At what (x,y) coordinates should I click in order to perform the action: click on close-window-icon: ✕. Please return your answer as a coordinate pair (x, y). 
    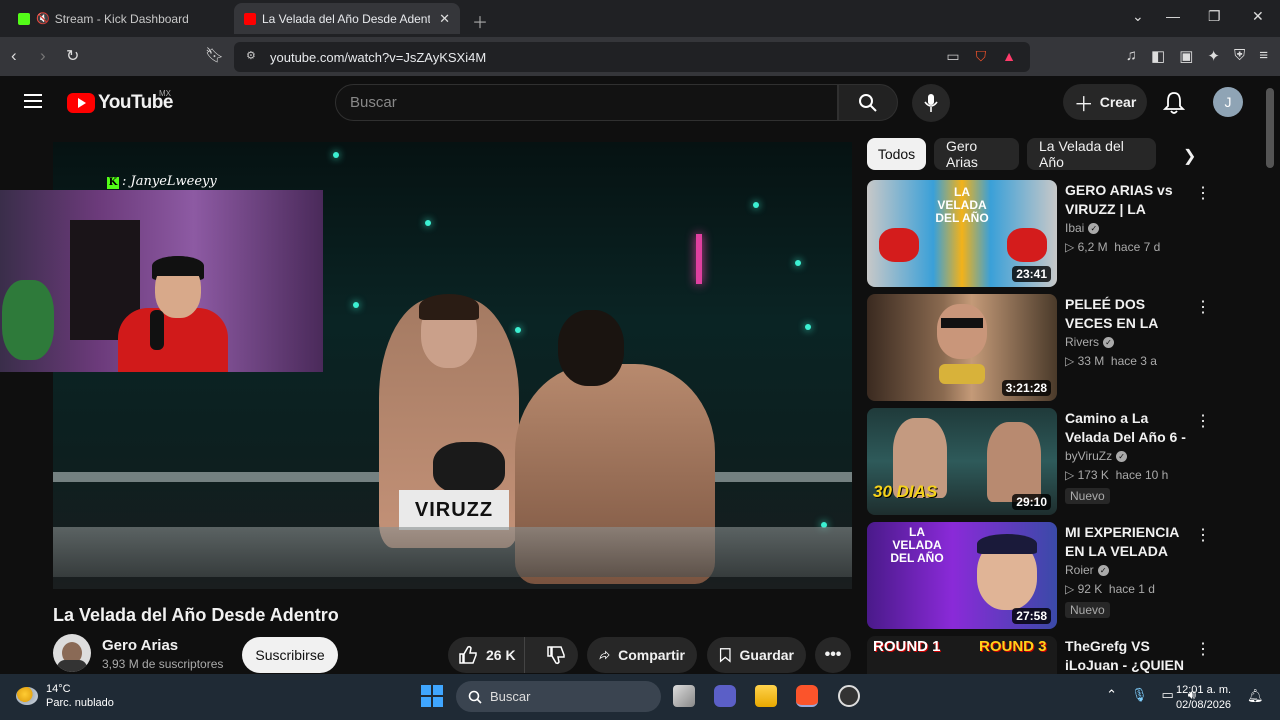
    Looking at the image, I should click on (1258, 16).